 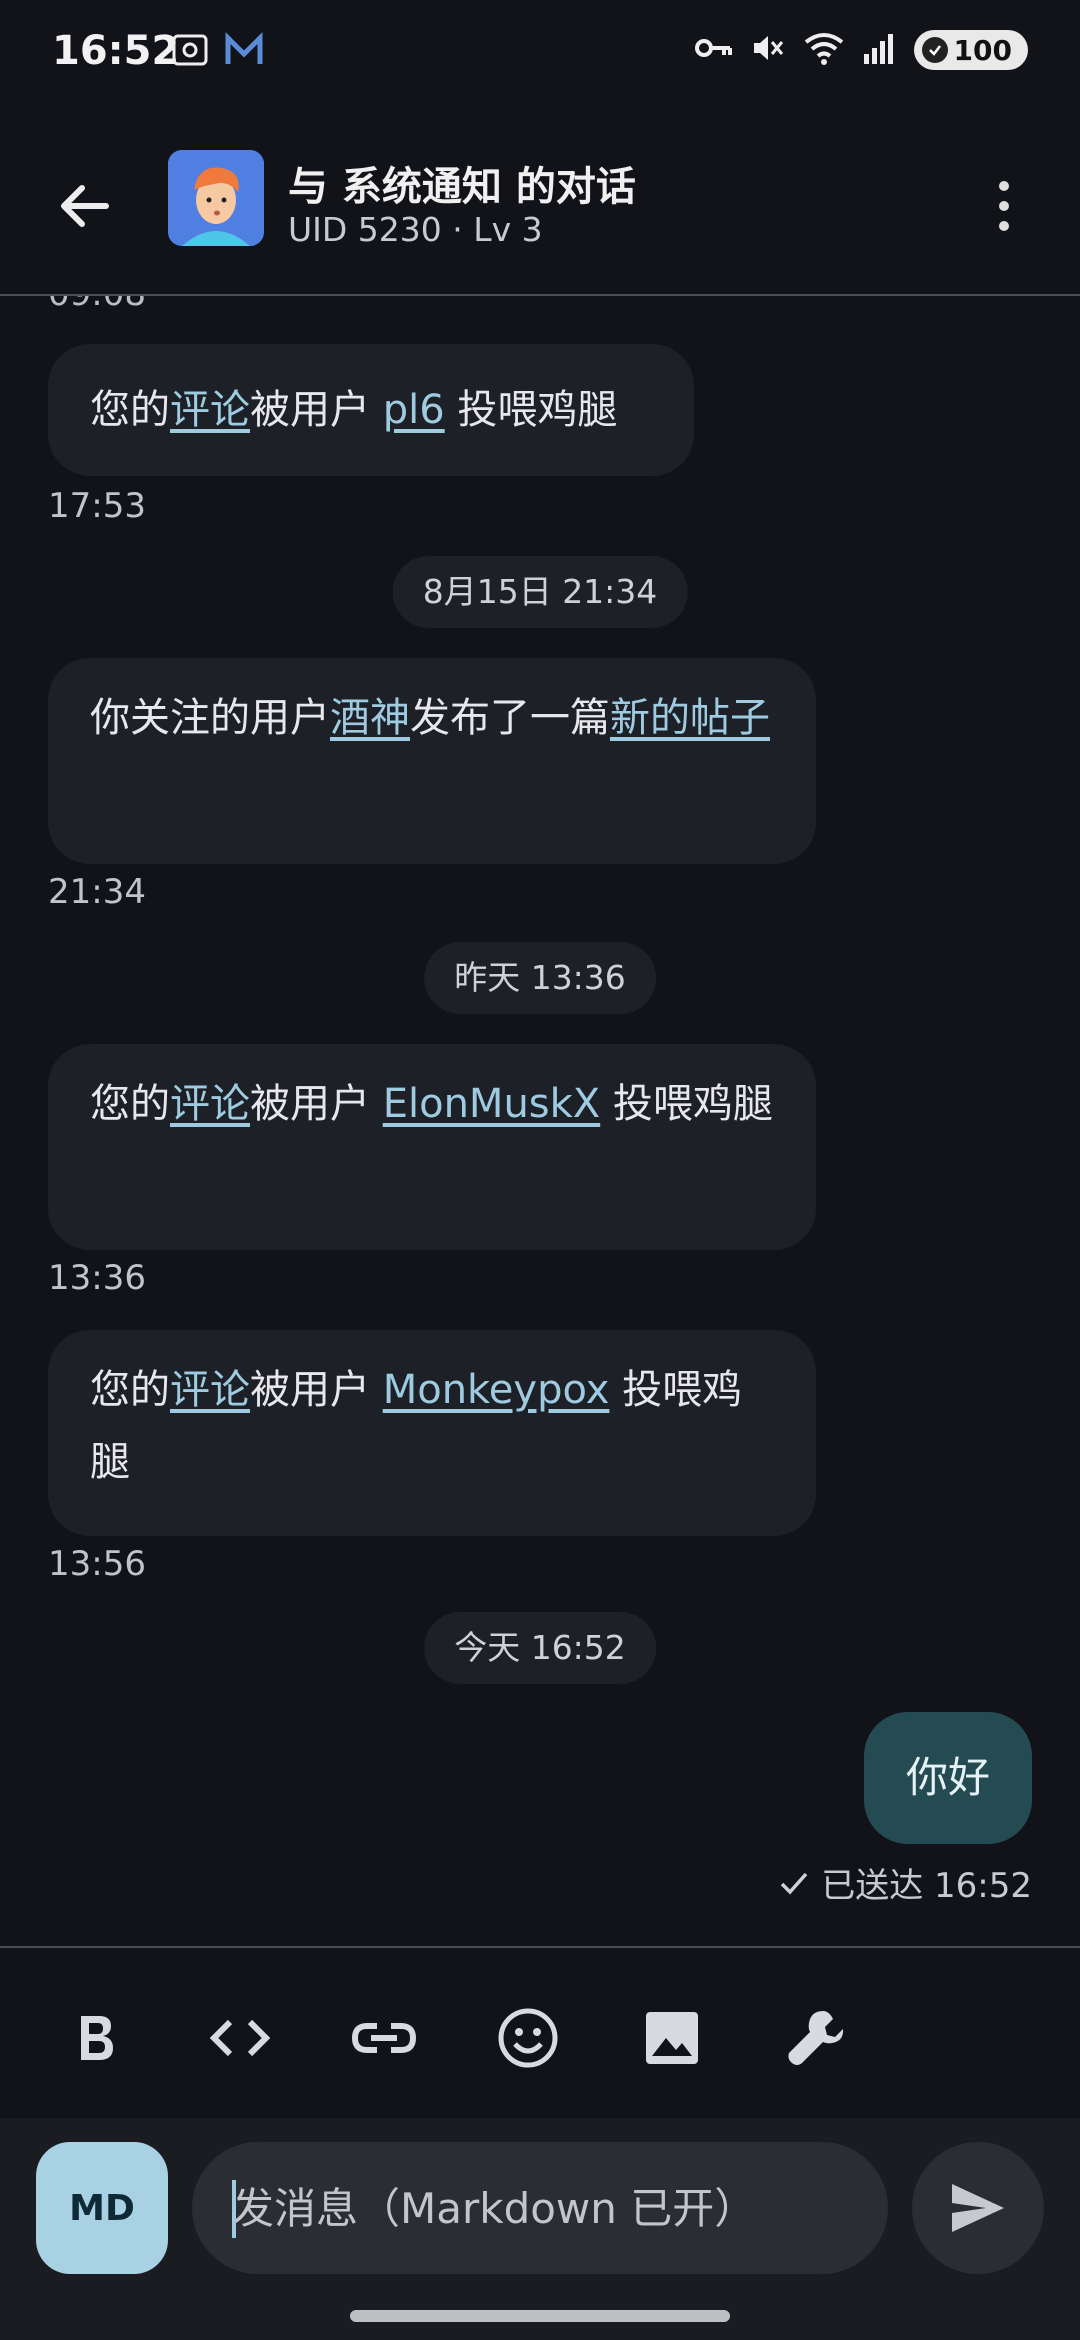 I want to click on wrench-icon, so click(x=816, y=2038).